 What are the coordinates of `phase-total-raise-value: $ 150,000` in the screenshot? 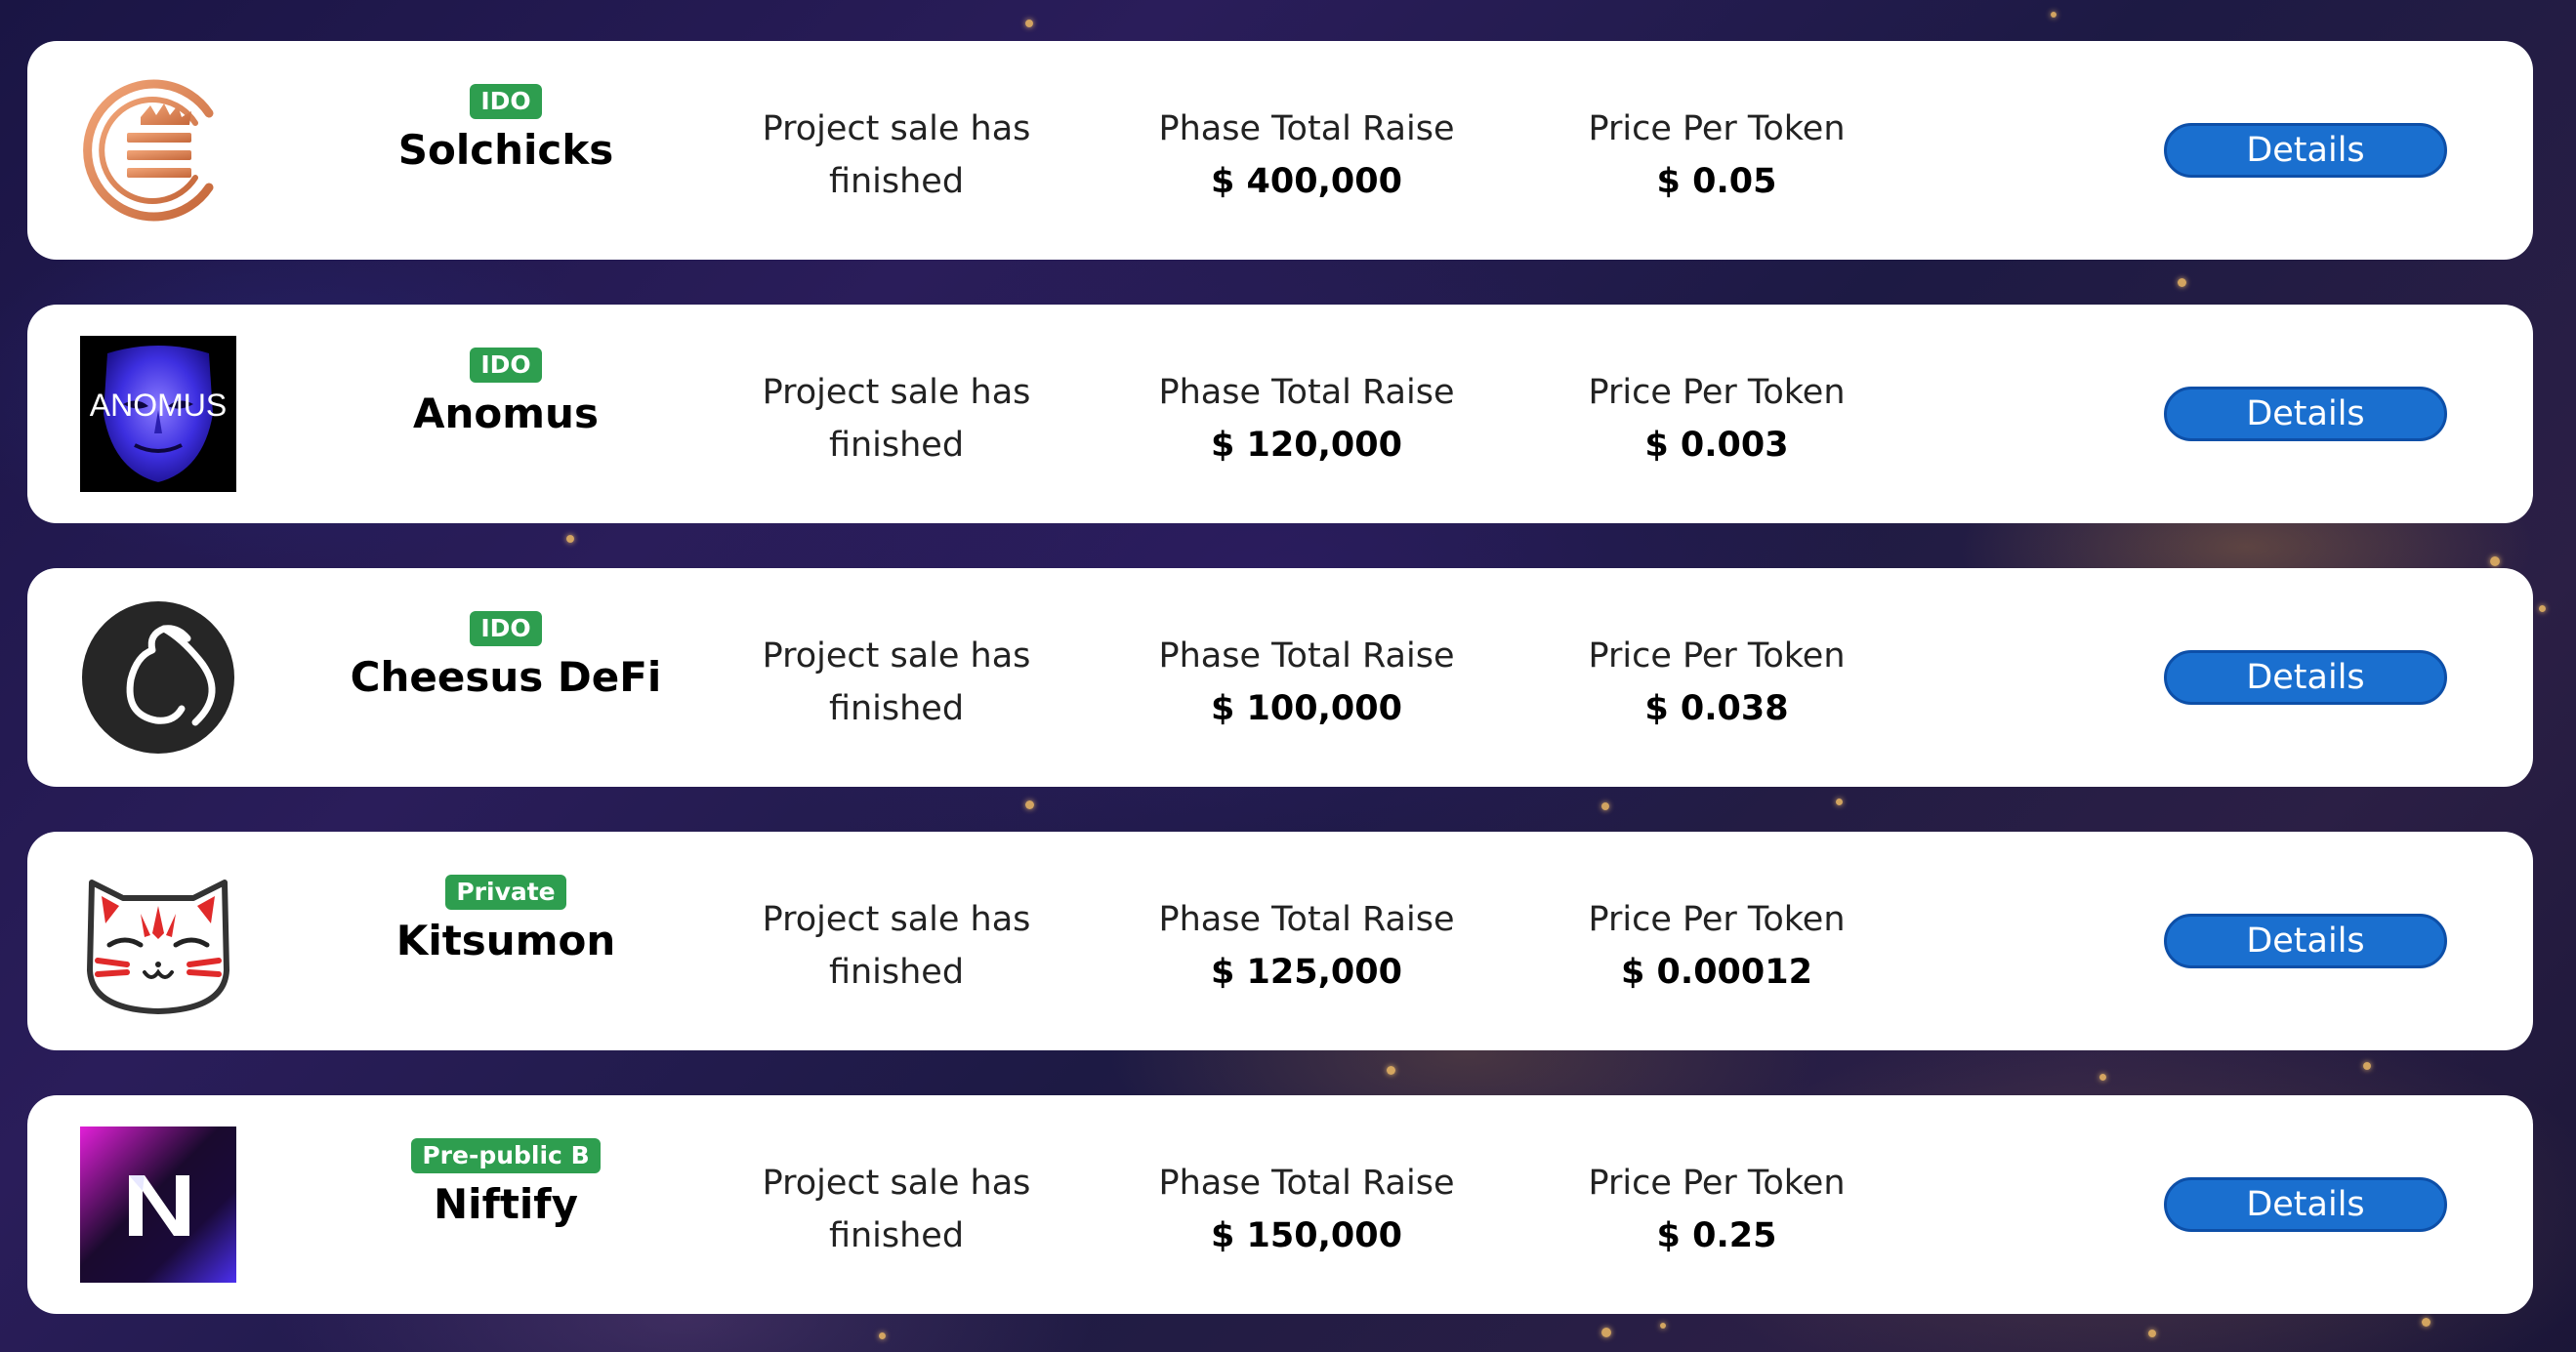 It's located at (1306, 1235).